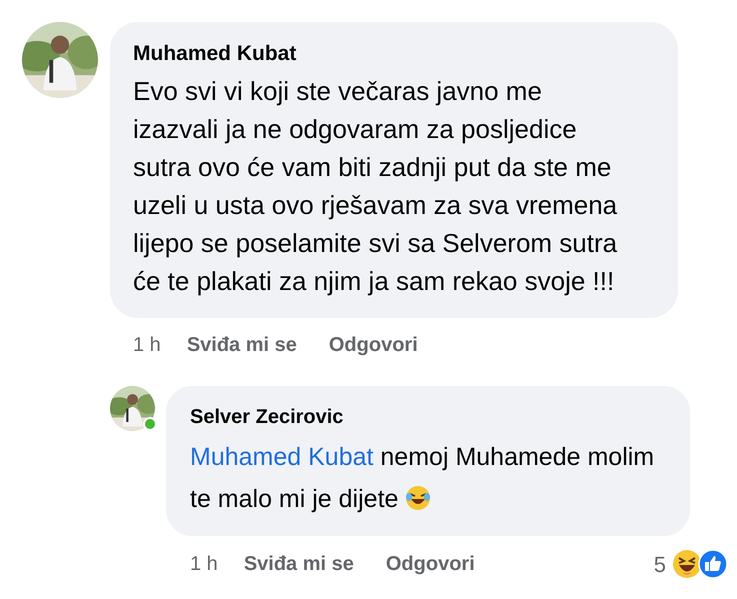 The height and width of the screenshot is (599, 737). I want to click on reaction-count: 5, so click(660, 564).